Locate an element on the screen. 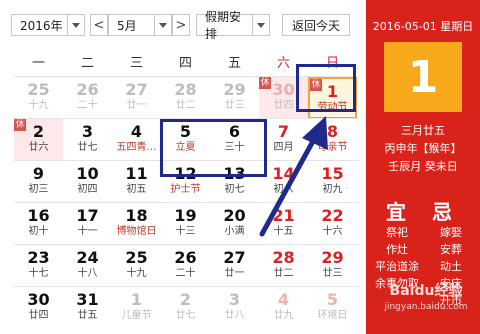 The image size is (480, 334). annotation-arrow-shaft is located at coordinates (290, 183).